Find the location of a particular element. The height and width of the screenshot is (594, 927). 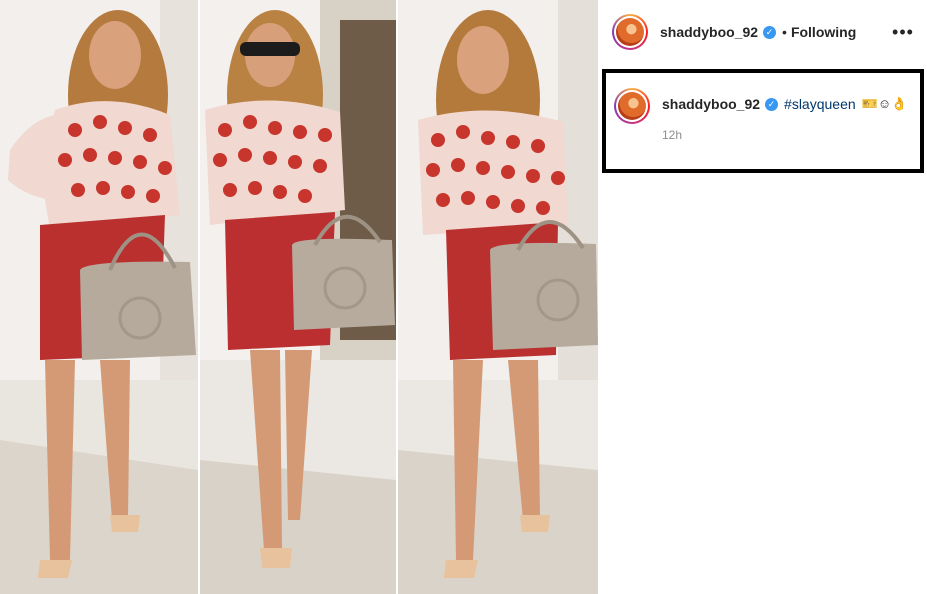

comment-row: shaddyboo_92 ✓ #slayqueen 🎫☺👌 12h is located at coordinates (760, 115).